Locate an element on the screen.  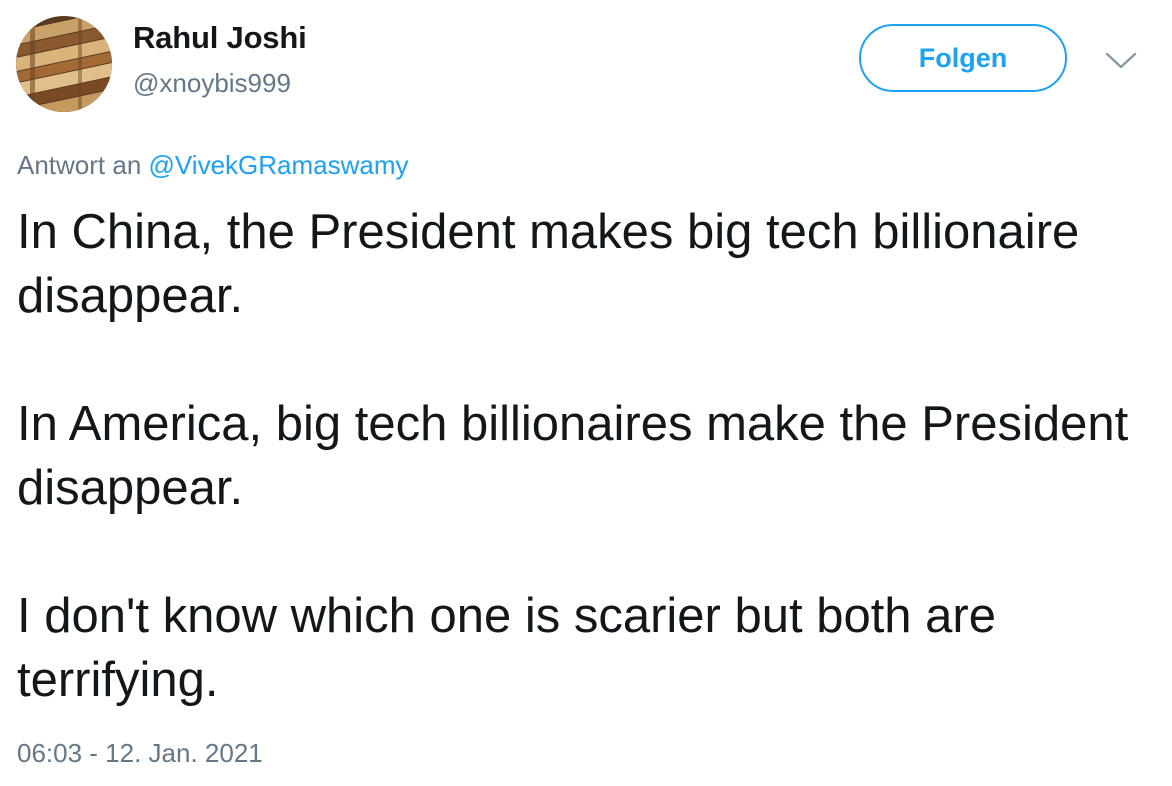
avatar is located at coordinates (64, 64).